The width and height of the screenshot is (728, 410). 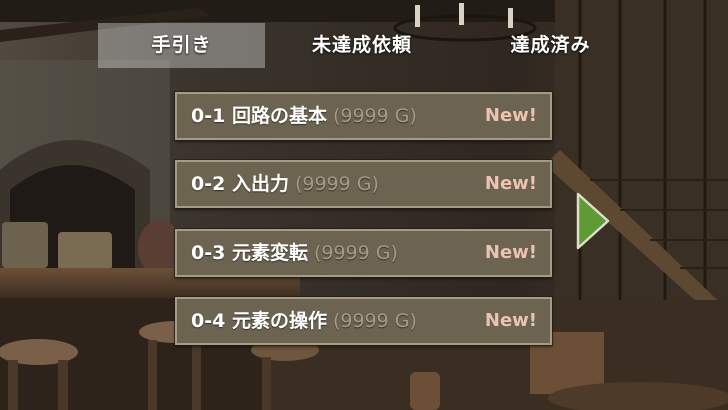 I want to click on tab-bar: 手引き 未達成依頼 達成済み, so click(x=368, y=45).